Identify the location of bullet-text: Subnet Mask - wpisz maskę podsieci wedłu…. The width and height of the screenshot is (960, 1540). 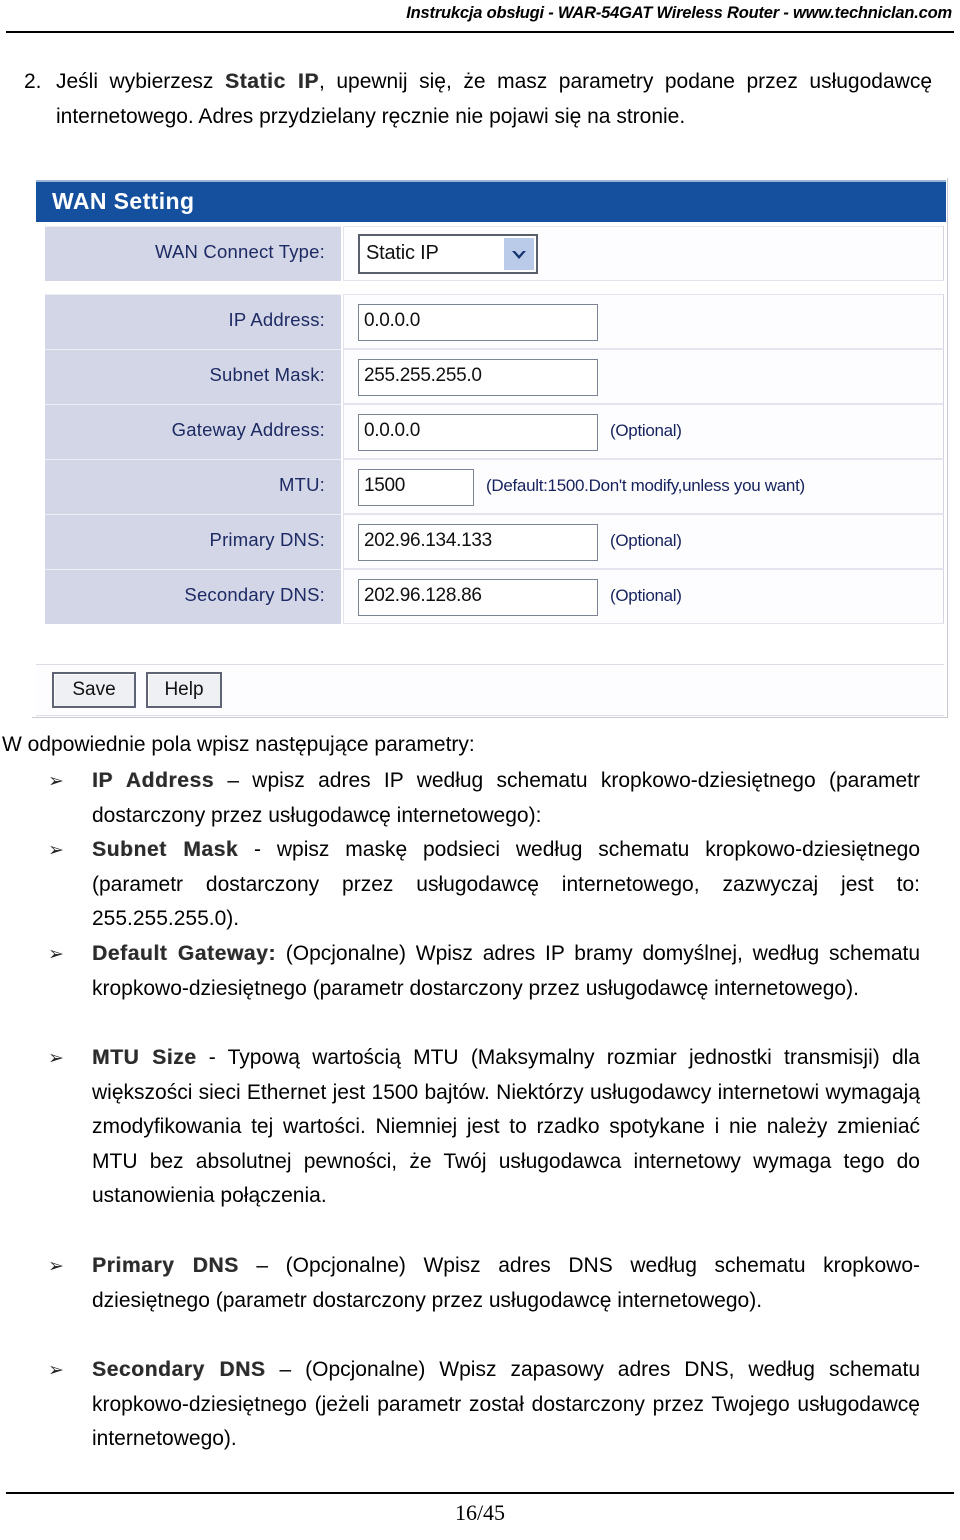
(506, 885).